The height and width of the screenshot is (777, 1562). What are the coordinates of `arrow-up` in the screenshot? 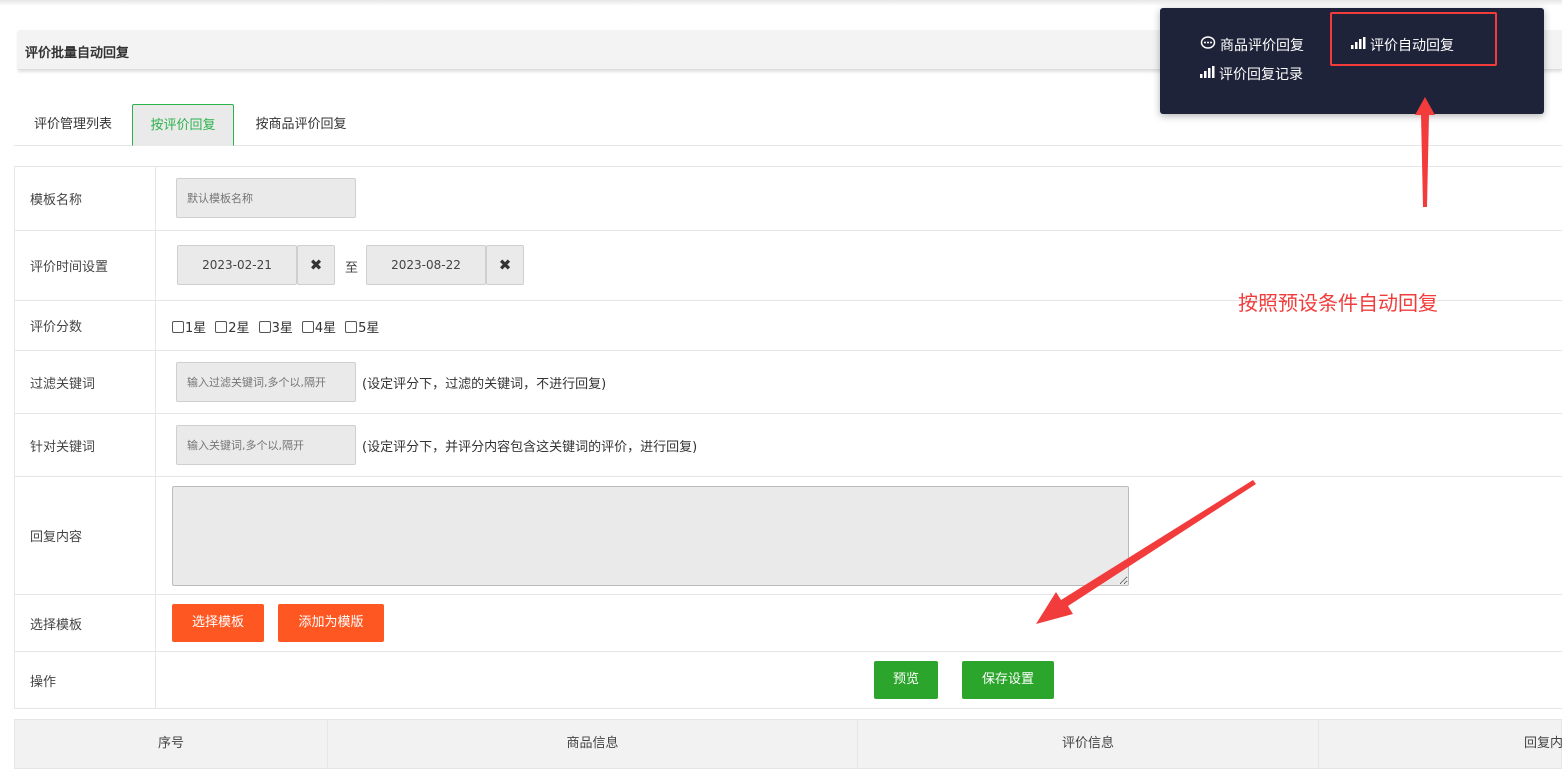 It's located at (1425, 152).